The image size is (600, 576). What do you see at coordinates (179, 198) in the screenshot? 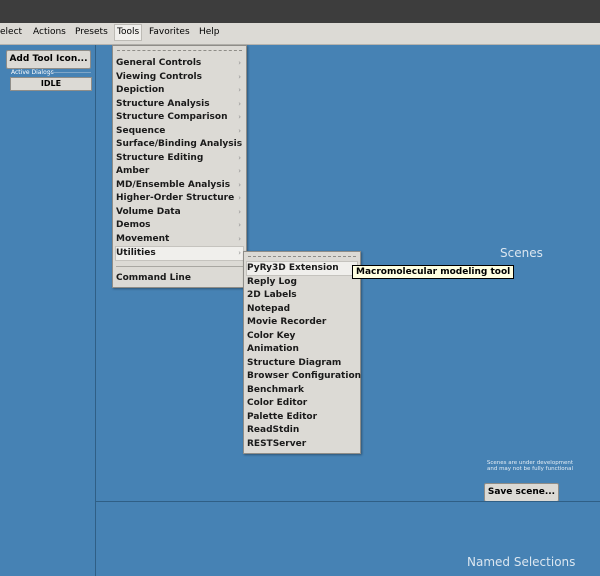
I see `tools-menu-item: Higher-Order Structure ›` at bounding box center [179, 198].